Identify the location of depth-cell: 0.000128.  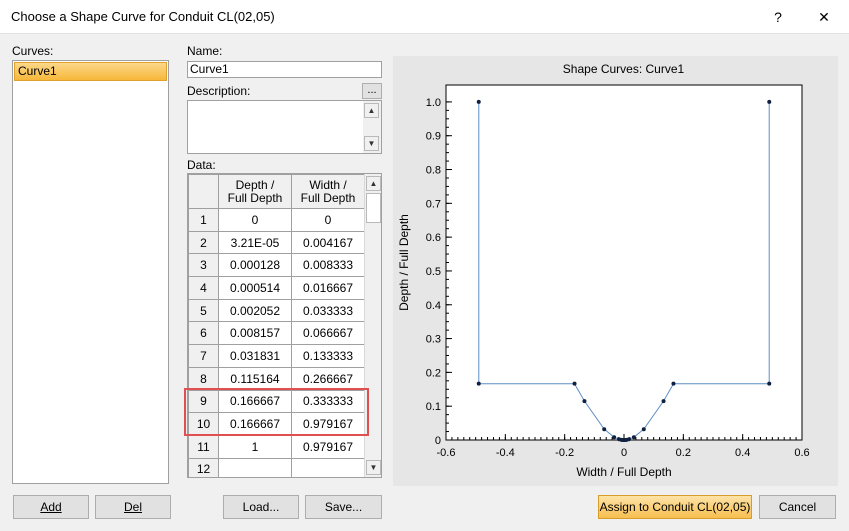
(255, 265).